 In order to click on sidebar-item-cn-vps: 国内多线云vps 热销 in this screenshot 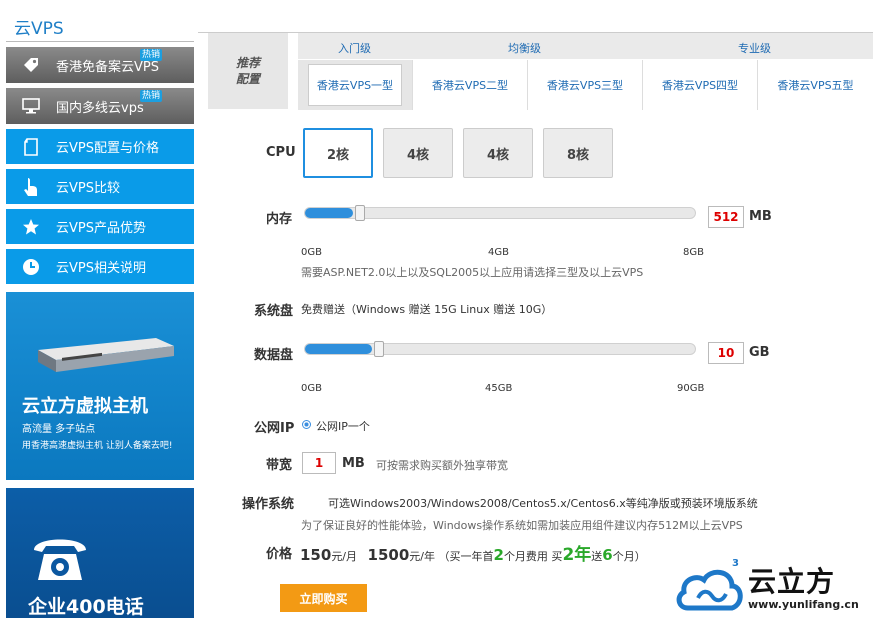, I will do `click(100, 106)`.